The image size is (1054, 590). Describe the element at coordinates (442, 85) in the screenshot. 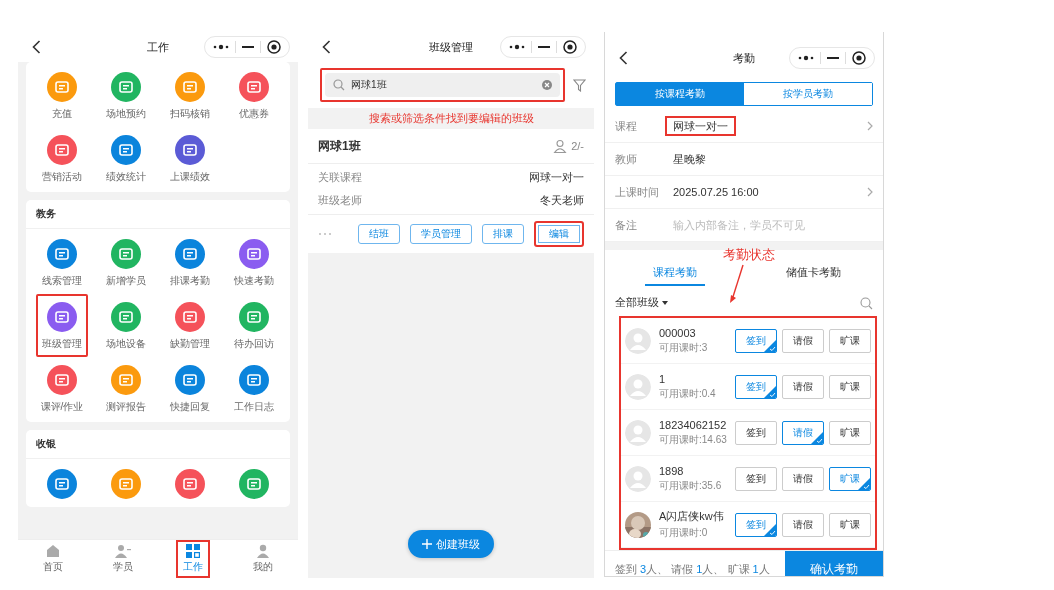

I see `search-field: 网球1班` at that location.